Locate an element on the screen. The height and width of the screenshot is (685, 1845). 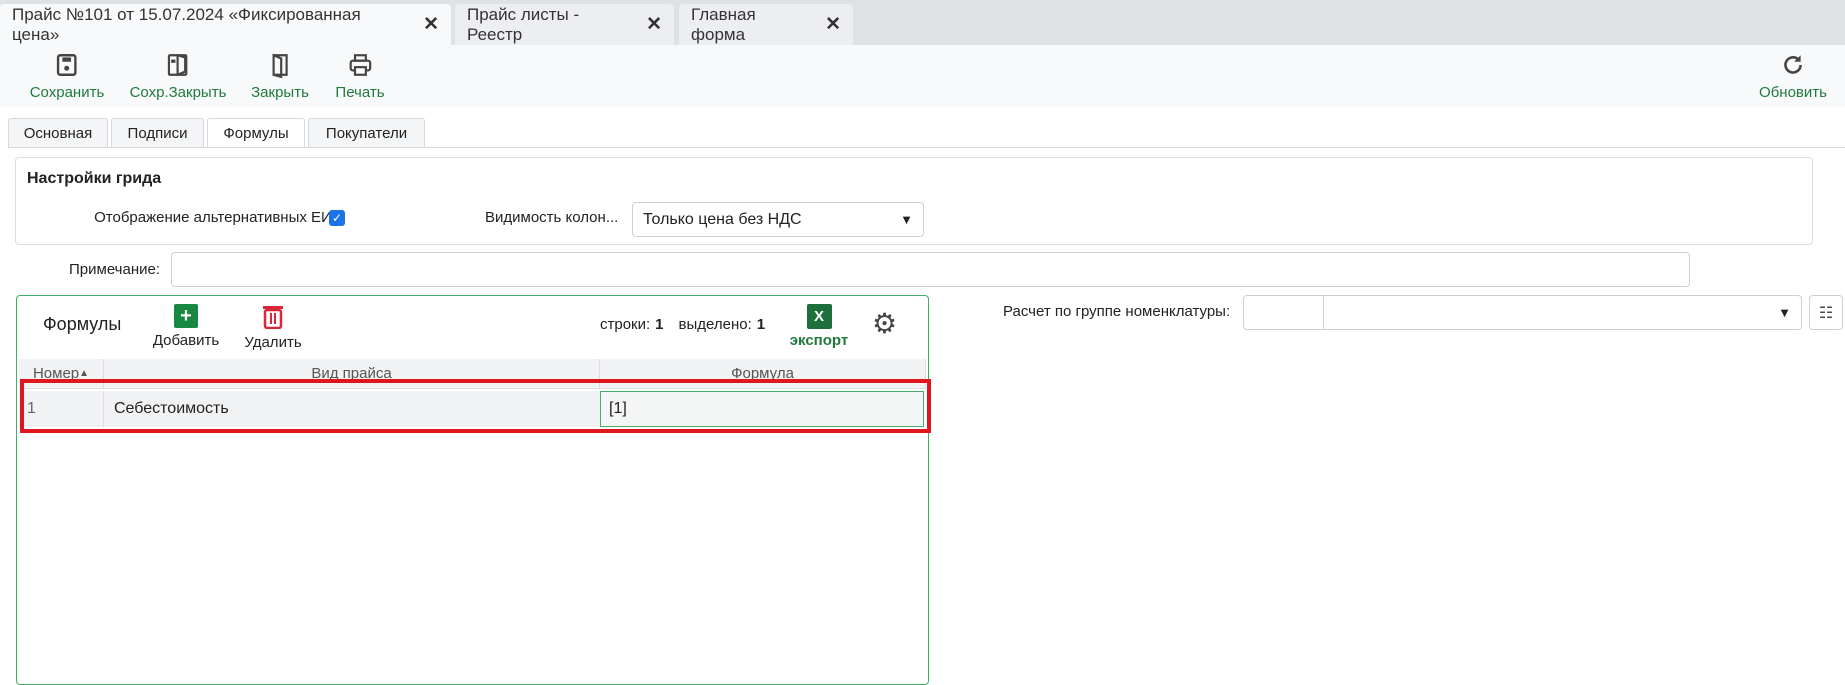
close-button: Закрыть is located at coordinates (280, 76).